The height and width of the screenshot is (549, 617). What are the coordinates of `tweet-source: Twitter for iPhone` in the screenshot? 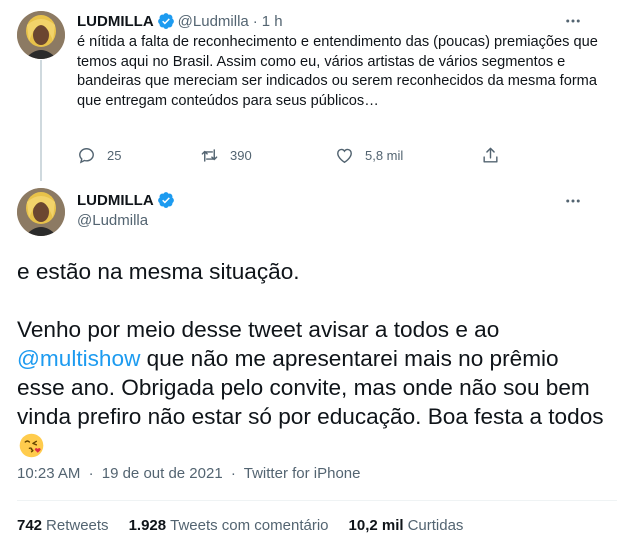 It's located at (302, 473).